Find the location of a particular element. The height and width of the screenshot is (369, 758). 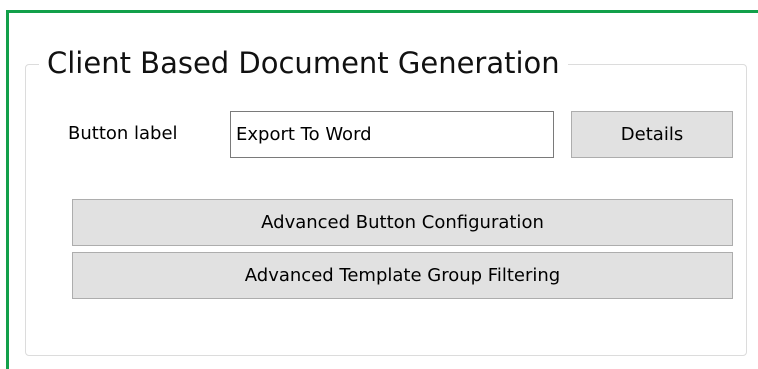

button-label-caption: Button label is located at coordinates (123, 133).